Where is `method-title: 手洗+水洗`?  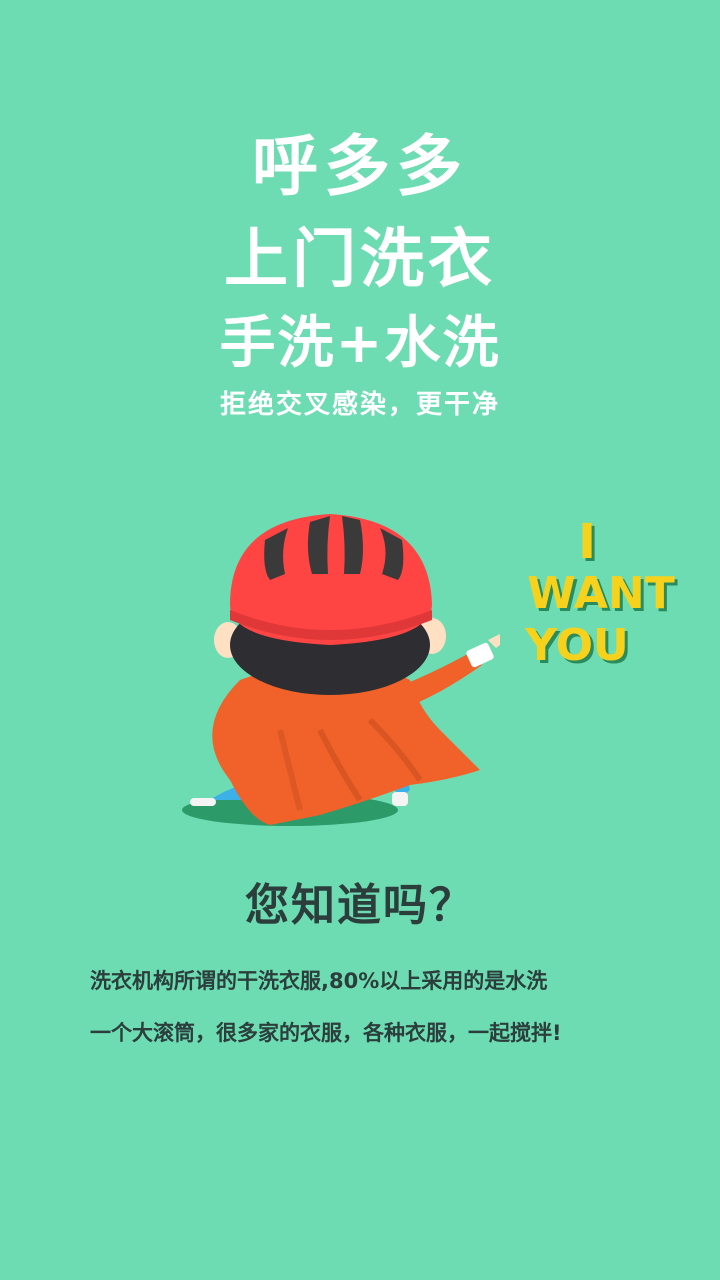 method-title: 手洗+水洗 is located at coordinates (360, 343).